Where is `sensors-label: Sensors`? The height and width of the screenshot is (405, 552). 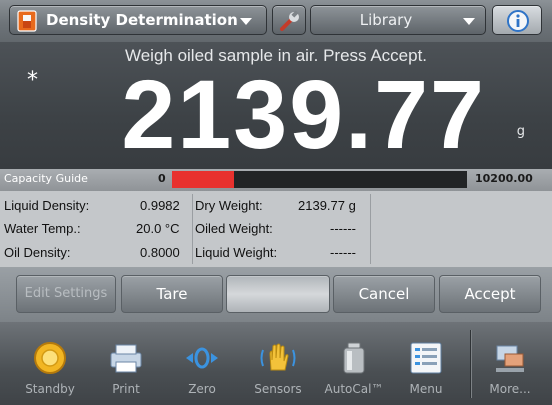 sensors-label: Sensors is located at coordinates (278, 389).